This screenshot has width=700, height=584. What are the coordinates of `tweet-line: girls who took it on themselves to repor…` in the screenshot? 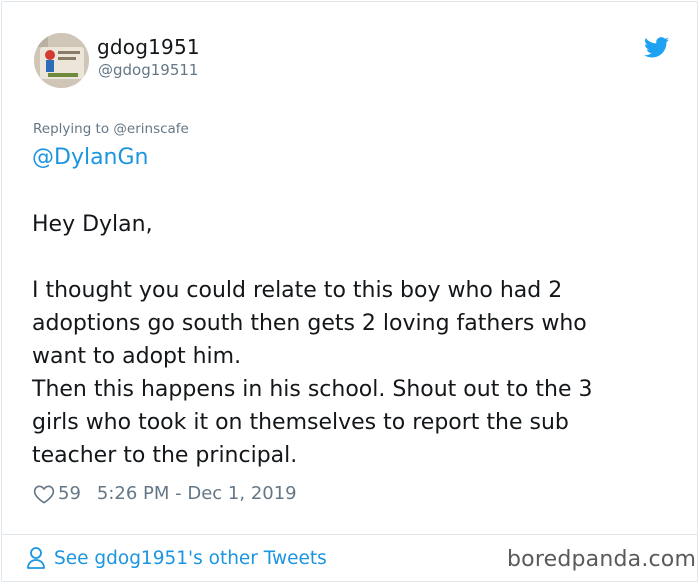 It's located at (300, 422).